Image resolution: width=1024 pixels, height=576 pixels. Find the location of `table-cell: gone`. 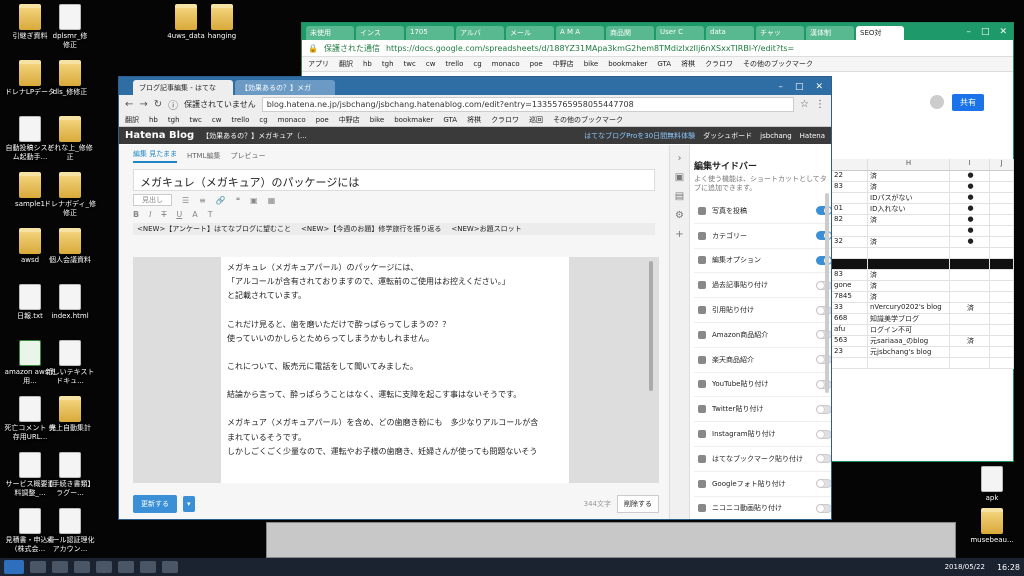

table-cell: gone is located at coordinates (850, 286).